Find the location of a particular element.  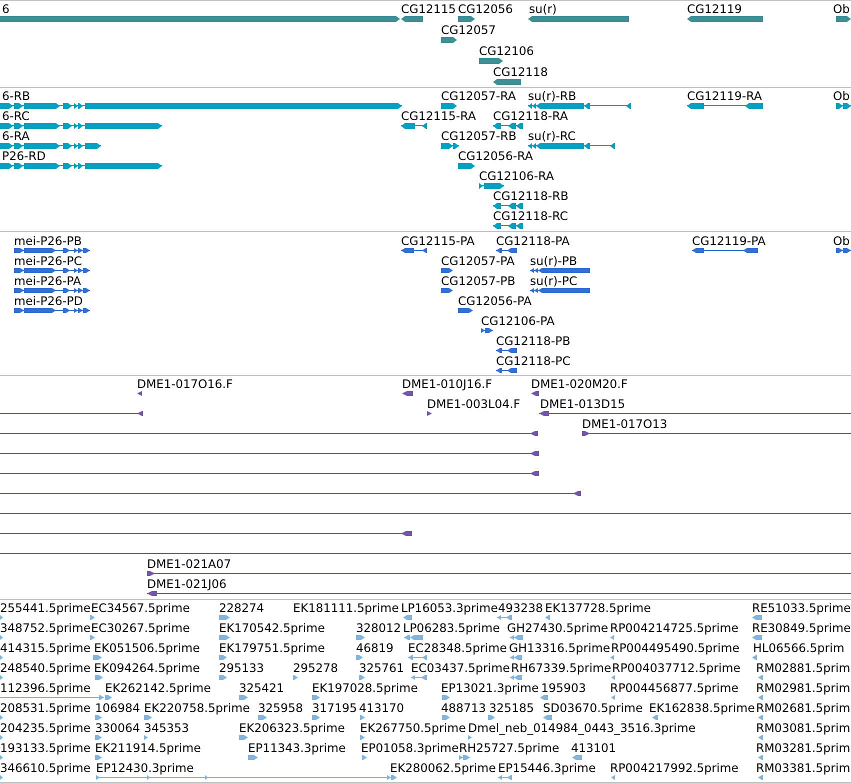

est-label: EP12430.3prime is located at coordinates (145, 768).